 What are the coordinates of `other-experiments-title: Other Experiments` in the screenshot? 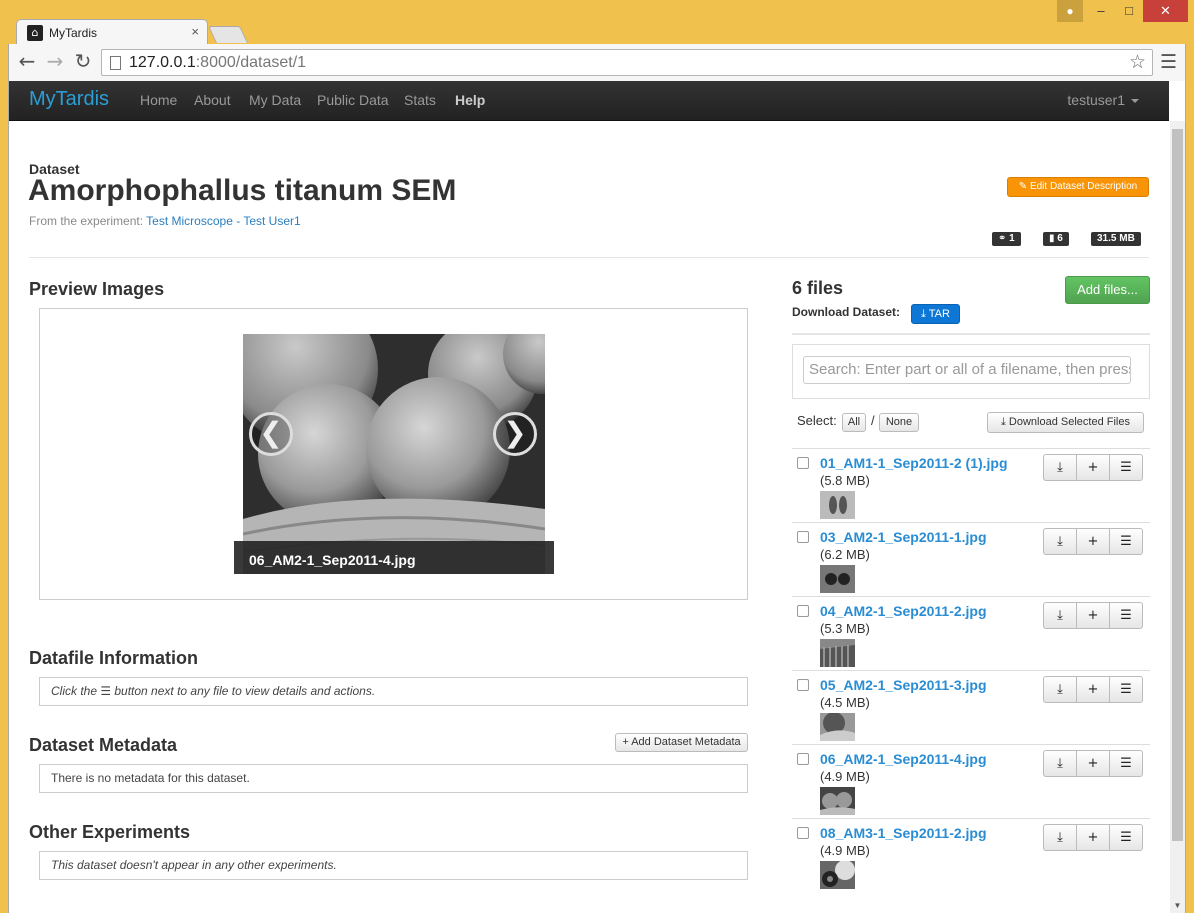 It's located at (110, 832).